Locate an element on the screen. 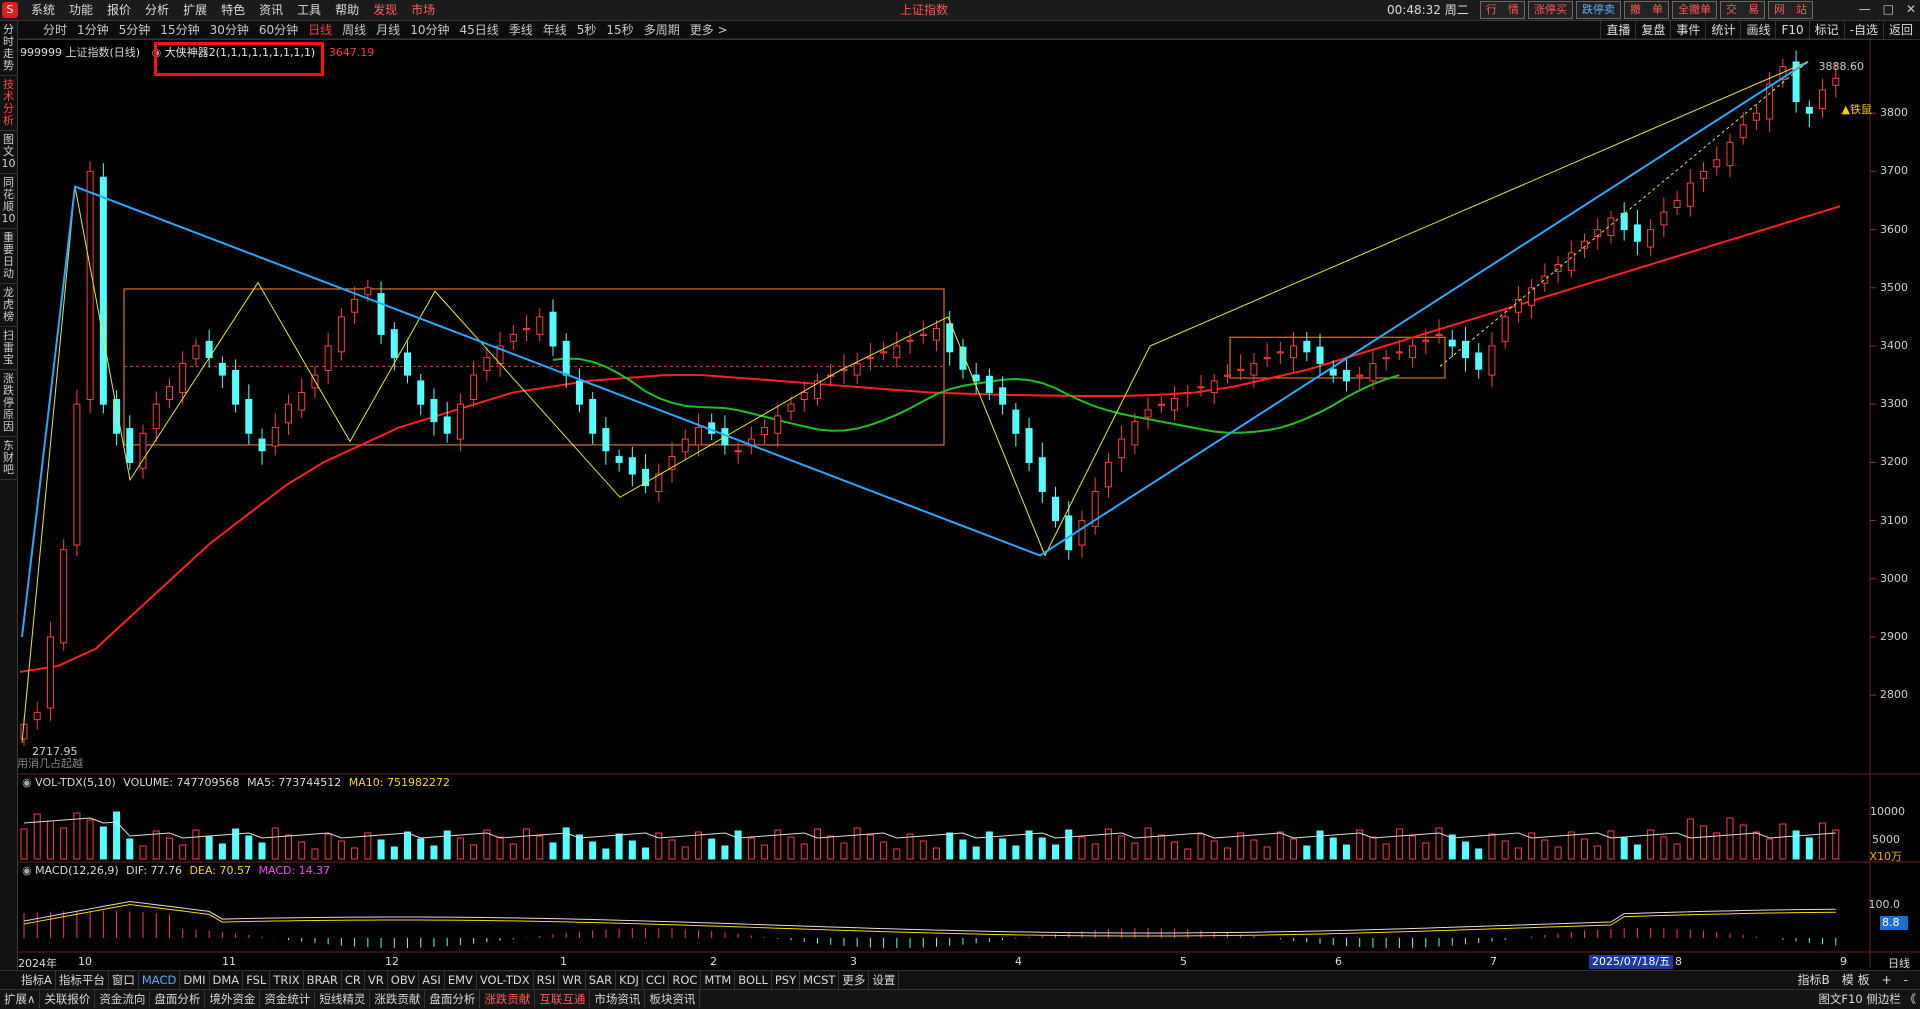 This screenshot has width=1920, height=1009. status-item: 板块资讯 is located at coordinates (673, 999).